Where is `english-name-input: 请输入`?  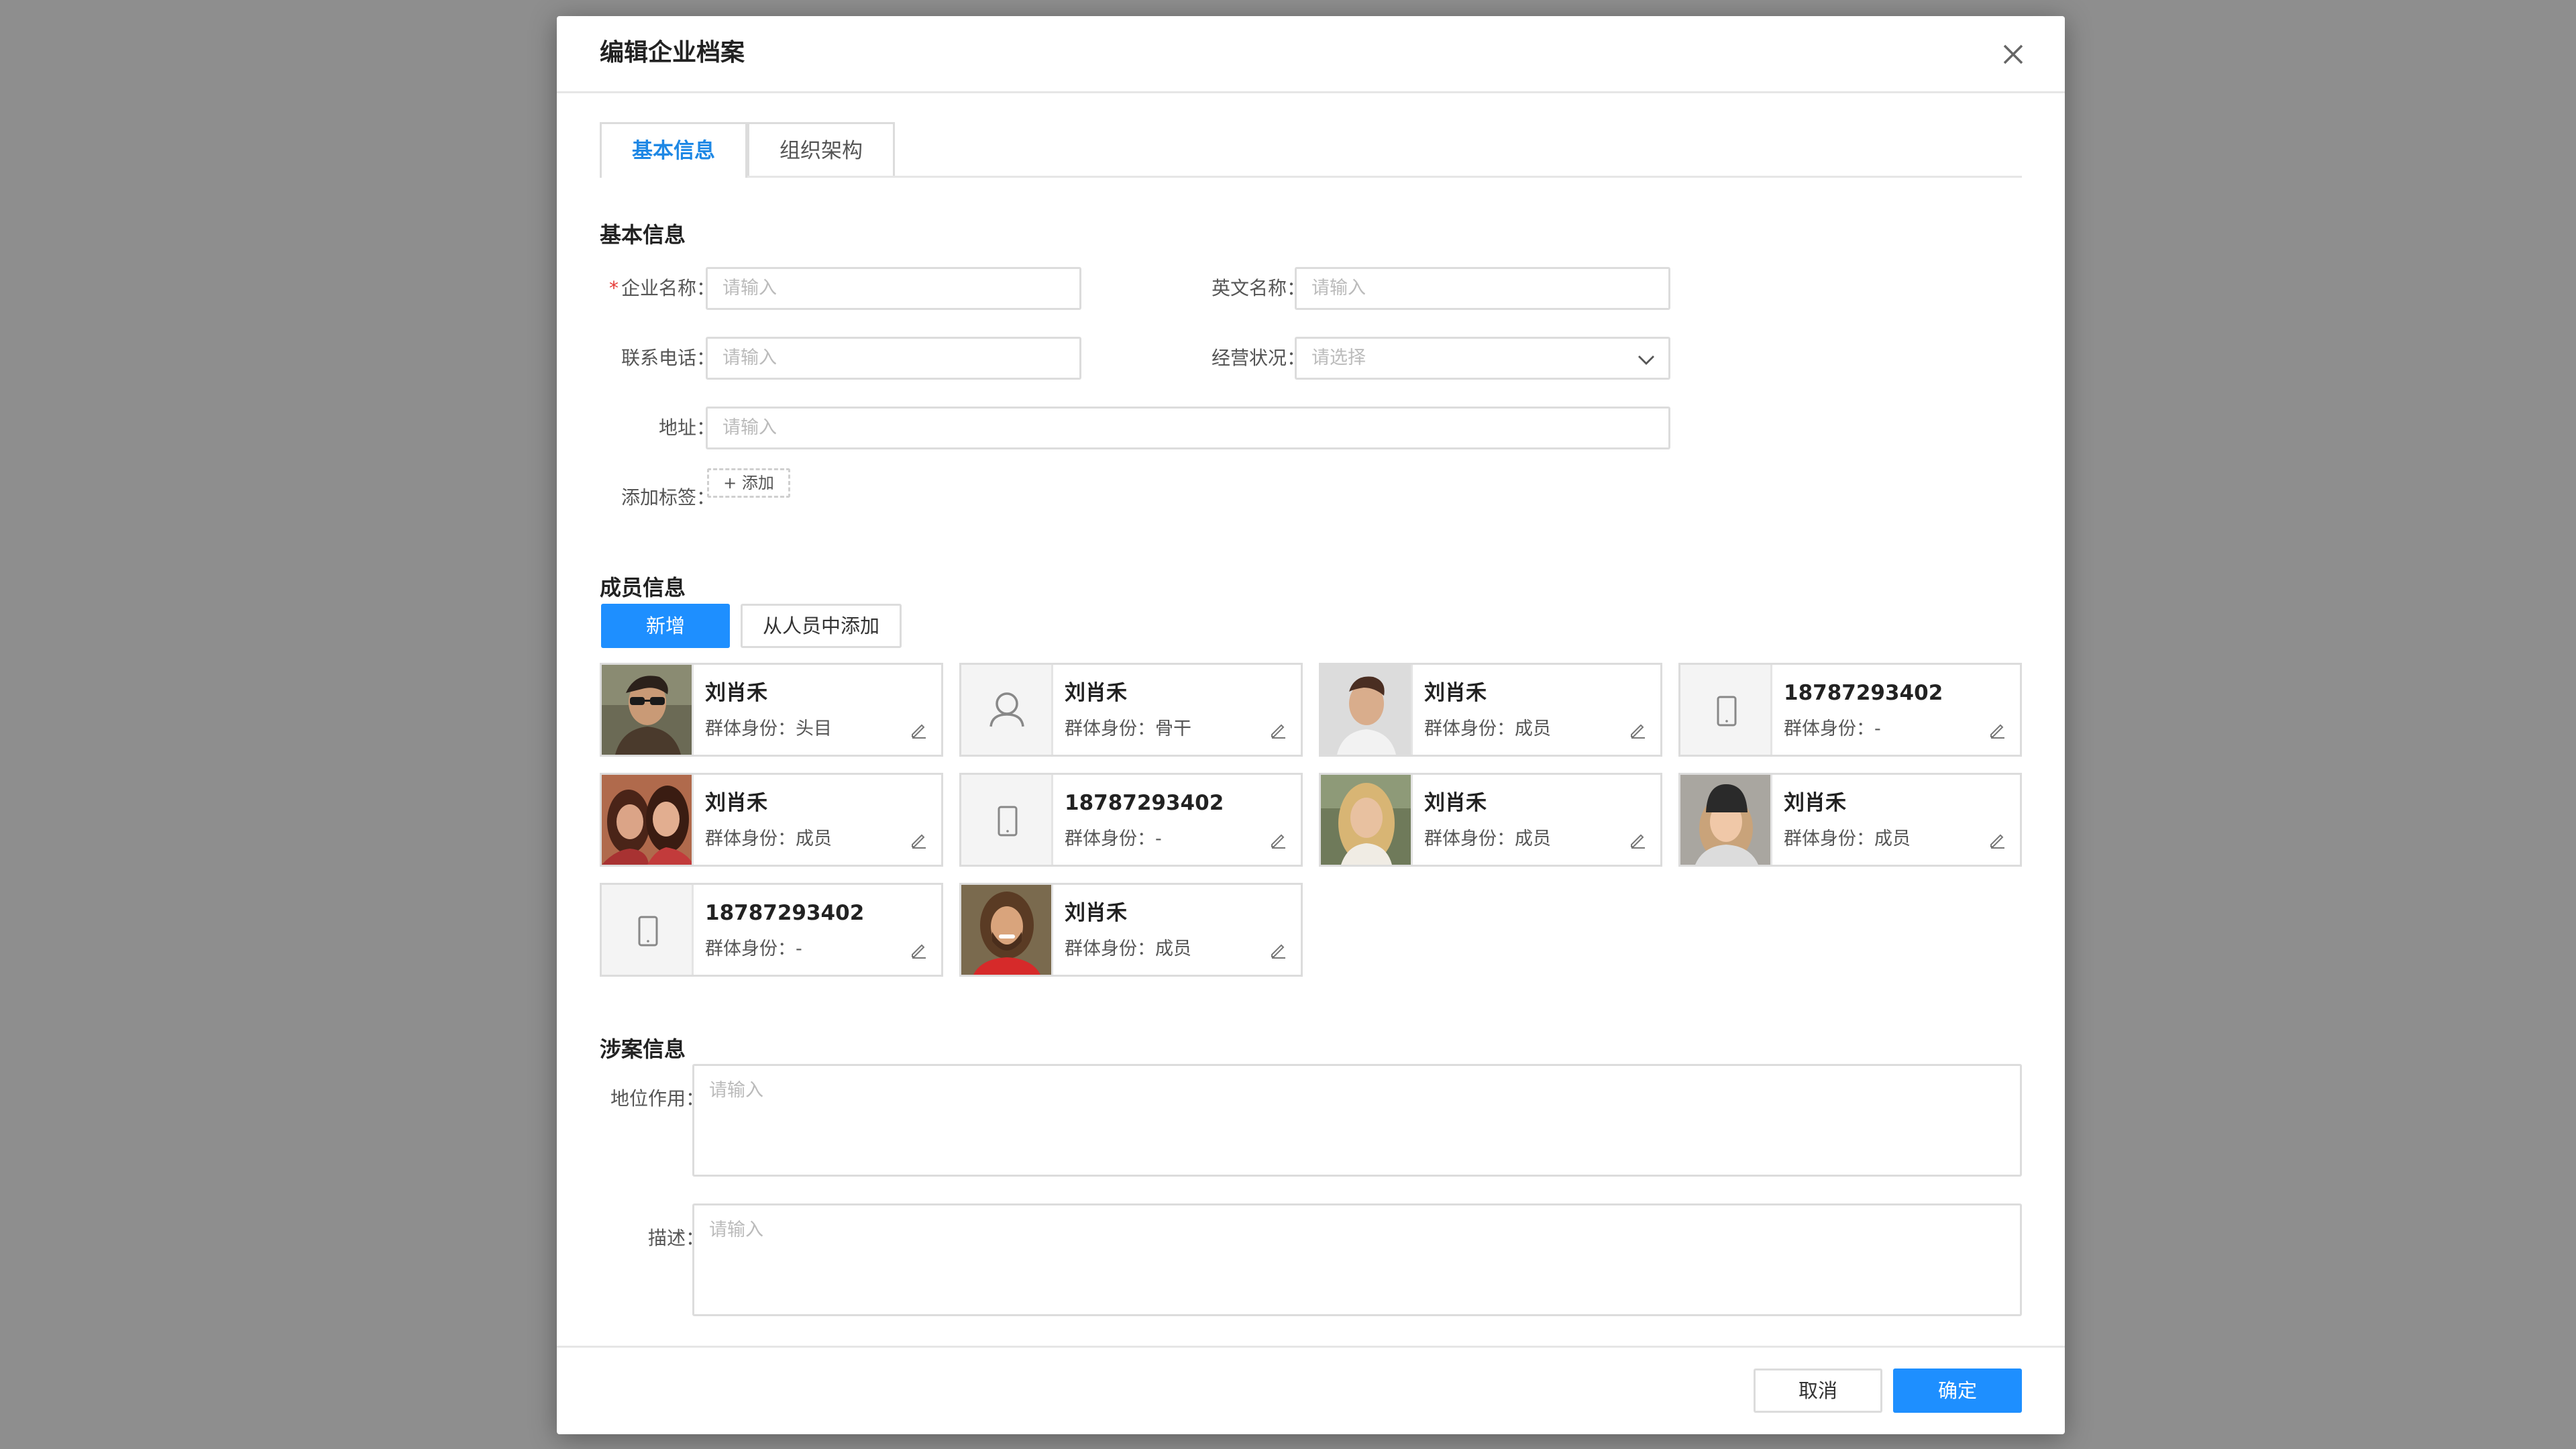
english-name-input: 请输入 is located at coordinates (1482, 288).